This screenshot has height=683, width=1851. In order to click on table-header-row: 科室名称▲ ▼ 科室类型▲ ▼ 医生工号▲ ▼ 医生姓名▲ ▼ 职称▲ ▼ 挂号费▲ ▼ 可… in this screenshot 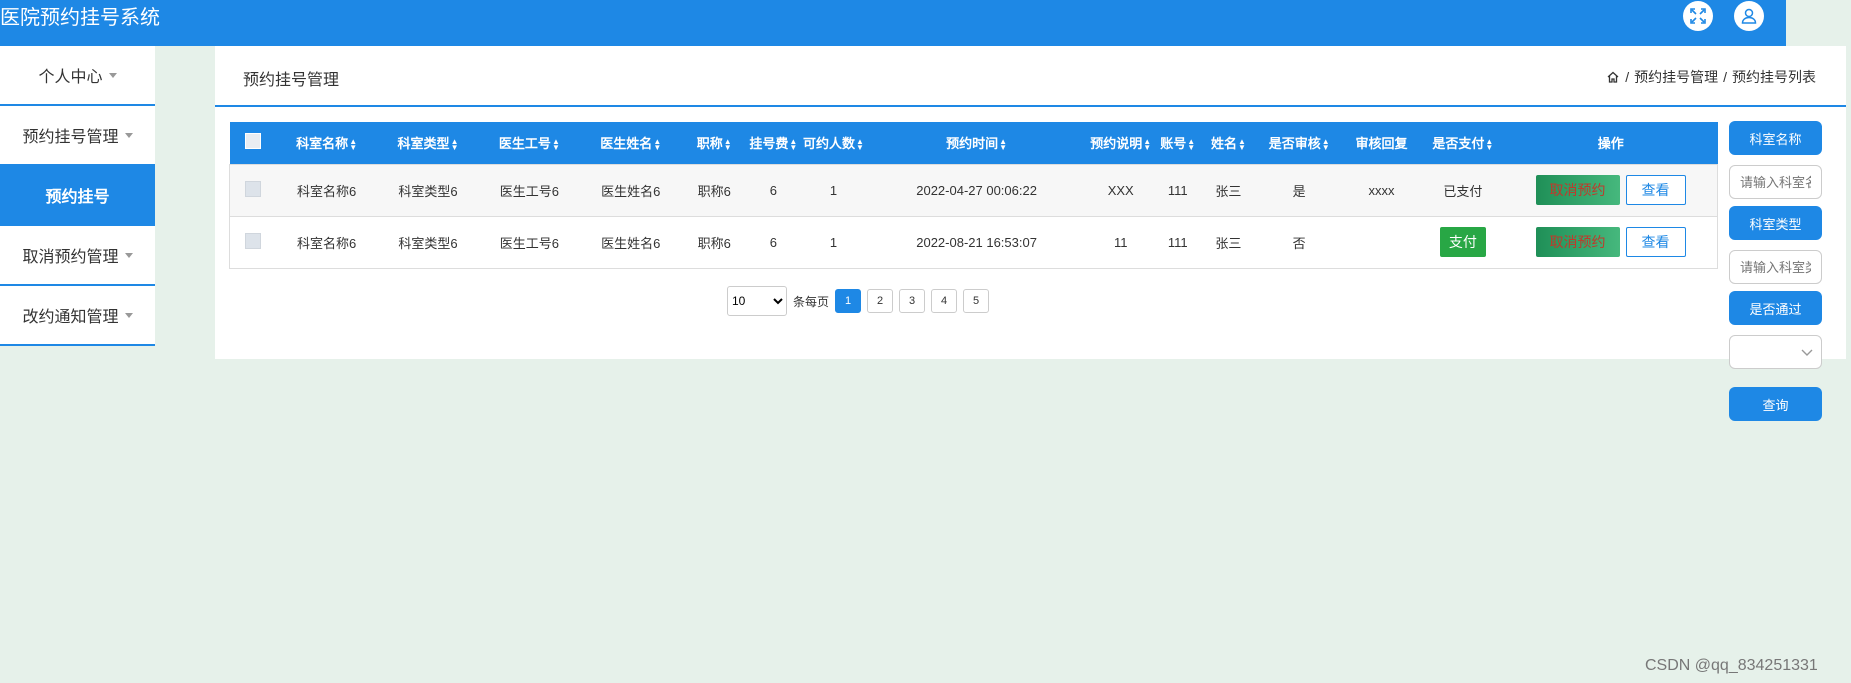, I will do `click(973, 143)`.